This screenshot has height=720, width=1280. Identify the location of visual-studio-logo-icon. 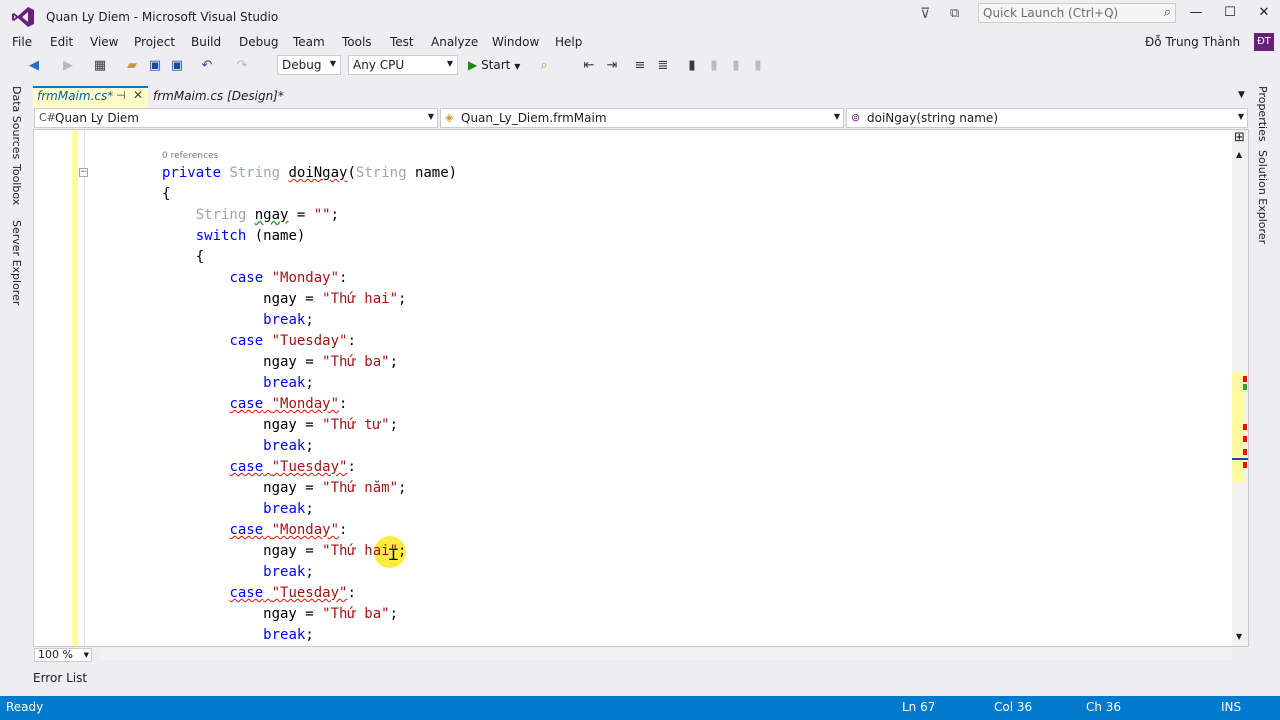
(23, 17).